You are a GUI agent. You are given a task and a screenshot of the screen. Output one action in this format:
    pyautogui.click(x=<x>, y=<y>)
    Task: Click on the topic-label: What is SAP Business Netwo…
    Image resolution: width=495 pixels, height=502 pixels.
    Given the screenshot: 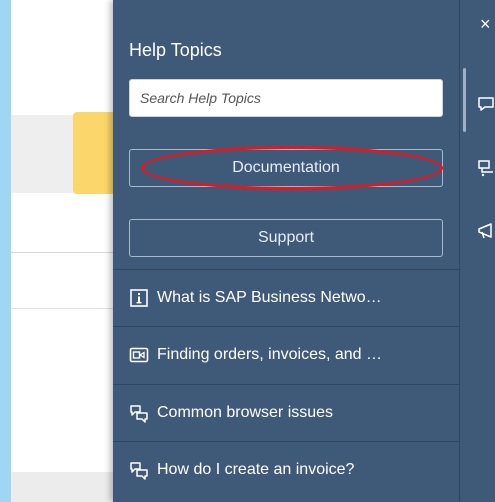 What is the action you would take?
    pyautogui.click(x=269, y=297)
    